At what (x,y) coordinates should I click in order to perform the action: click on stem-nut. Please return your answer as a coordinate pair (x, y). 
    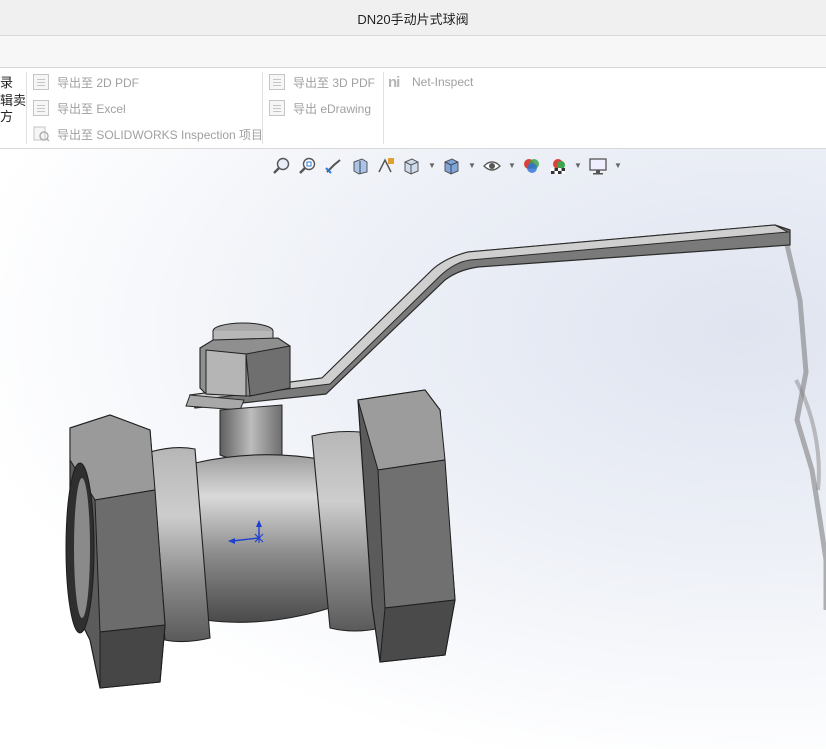
    Looking at the image, I should click on (245, 359).